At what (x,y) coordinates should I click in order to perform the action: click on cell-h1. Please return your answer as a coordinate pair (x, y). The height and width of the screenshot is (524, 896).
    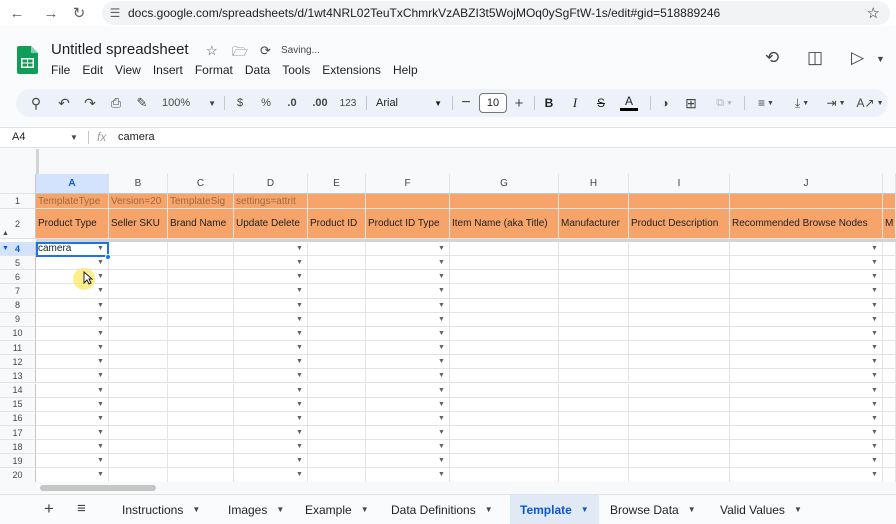
    Looking at the image, I should click on (594, 201).